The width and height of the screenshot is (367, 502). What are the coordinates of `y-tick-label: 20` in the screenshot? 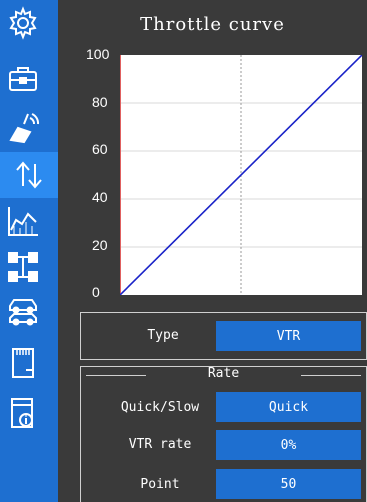 It's located at (100, 245).